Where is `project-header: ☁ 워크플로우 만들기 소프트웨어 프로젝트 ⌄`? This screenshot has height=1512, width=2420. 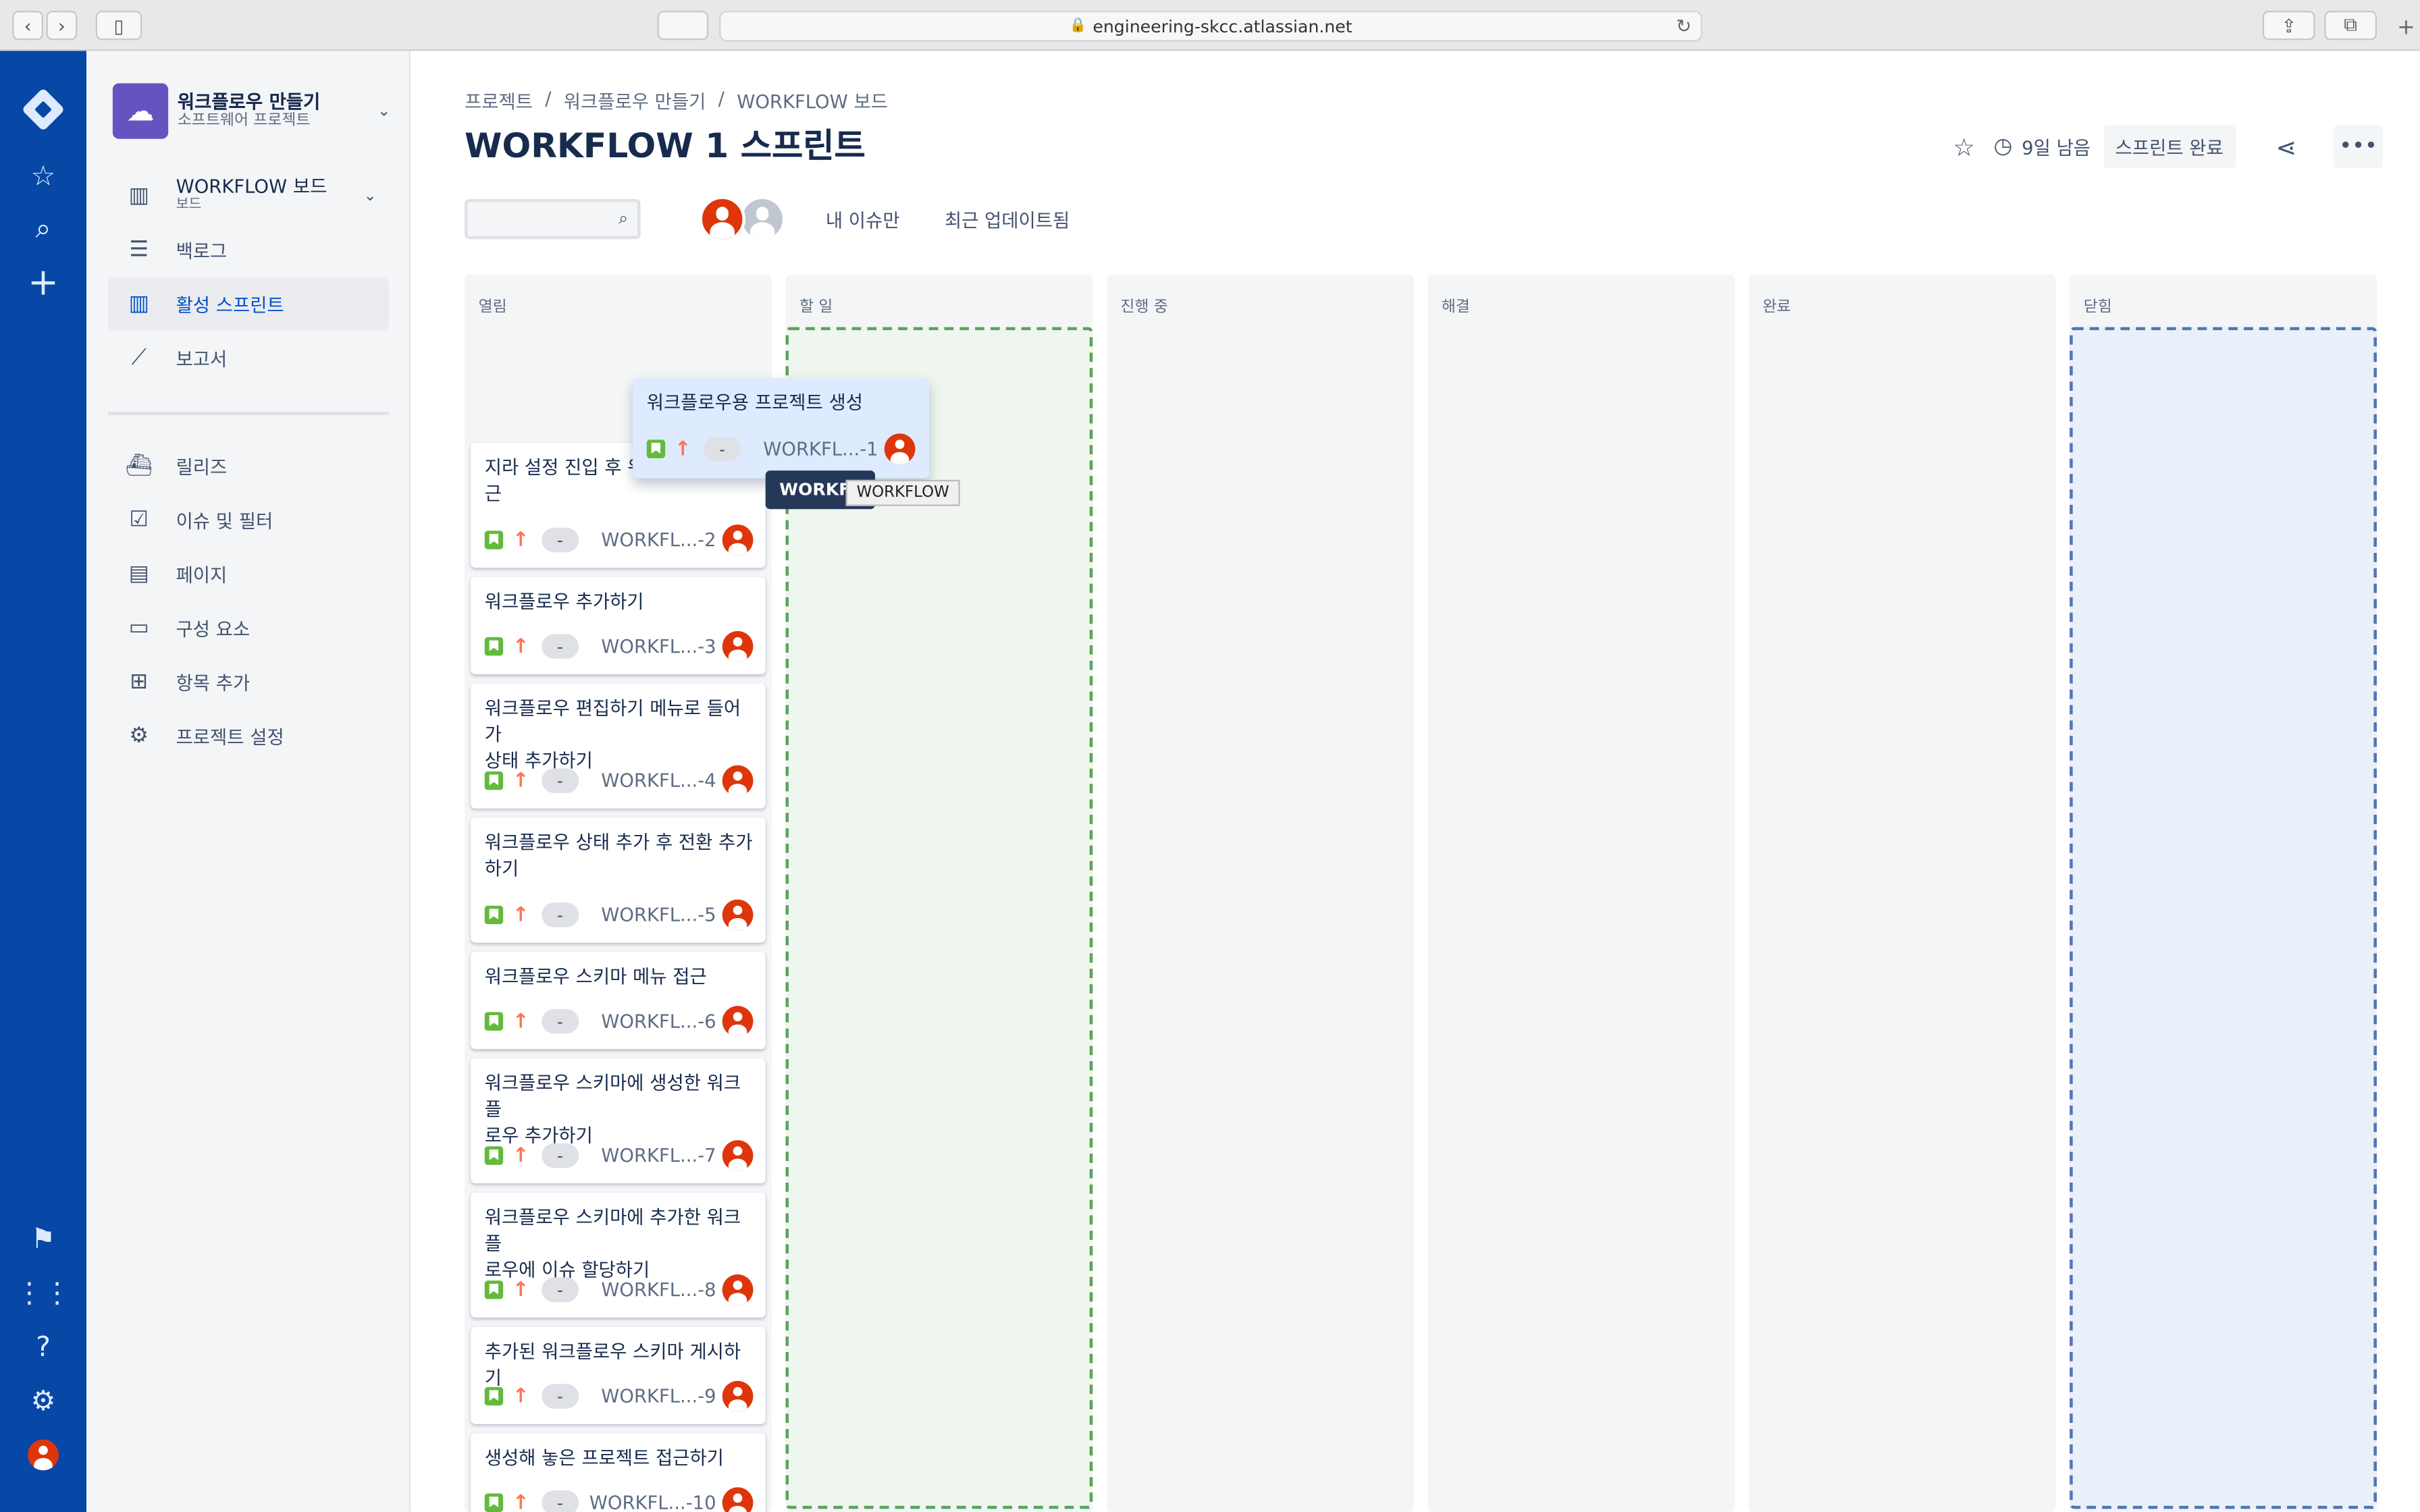
project-header: ☁ 워크플로우 만들기 소프트웨어 프로젝트 ⌄ is located at coordinates (251, 111).